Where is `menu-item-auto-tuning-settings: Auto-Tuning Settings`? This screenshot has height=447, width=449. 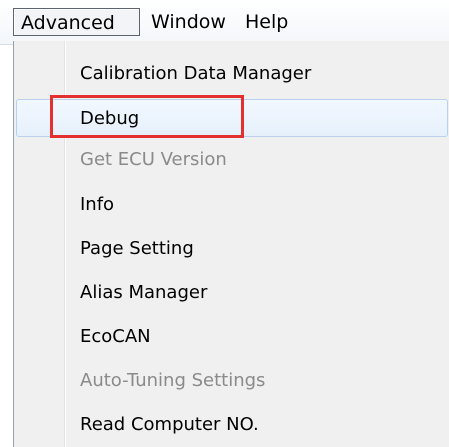
menu-item-auto-tuning-settings: Auto-Tuning Settings is located at coordinates (173, 380).